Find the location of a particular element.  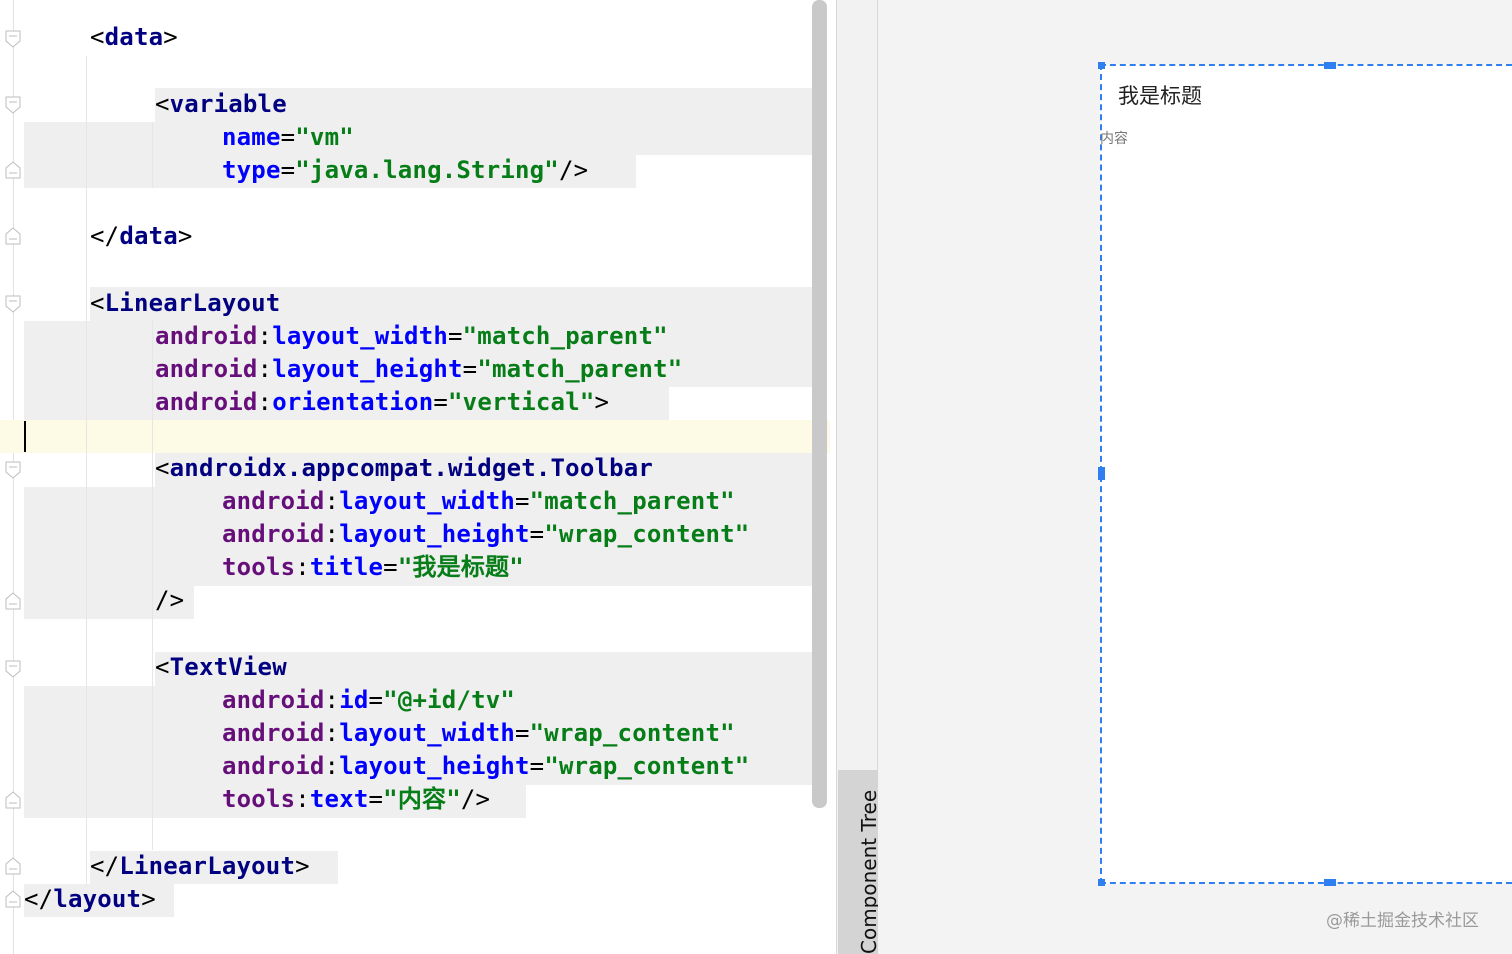

code-line: <androidx.appcompat.widget.Toolbar is located at coordinates (404, 468).